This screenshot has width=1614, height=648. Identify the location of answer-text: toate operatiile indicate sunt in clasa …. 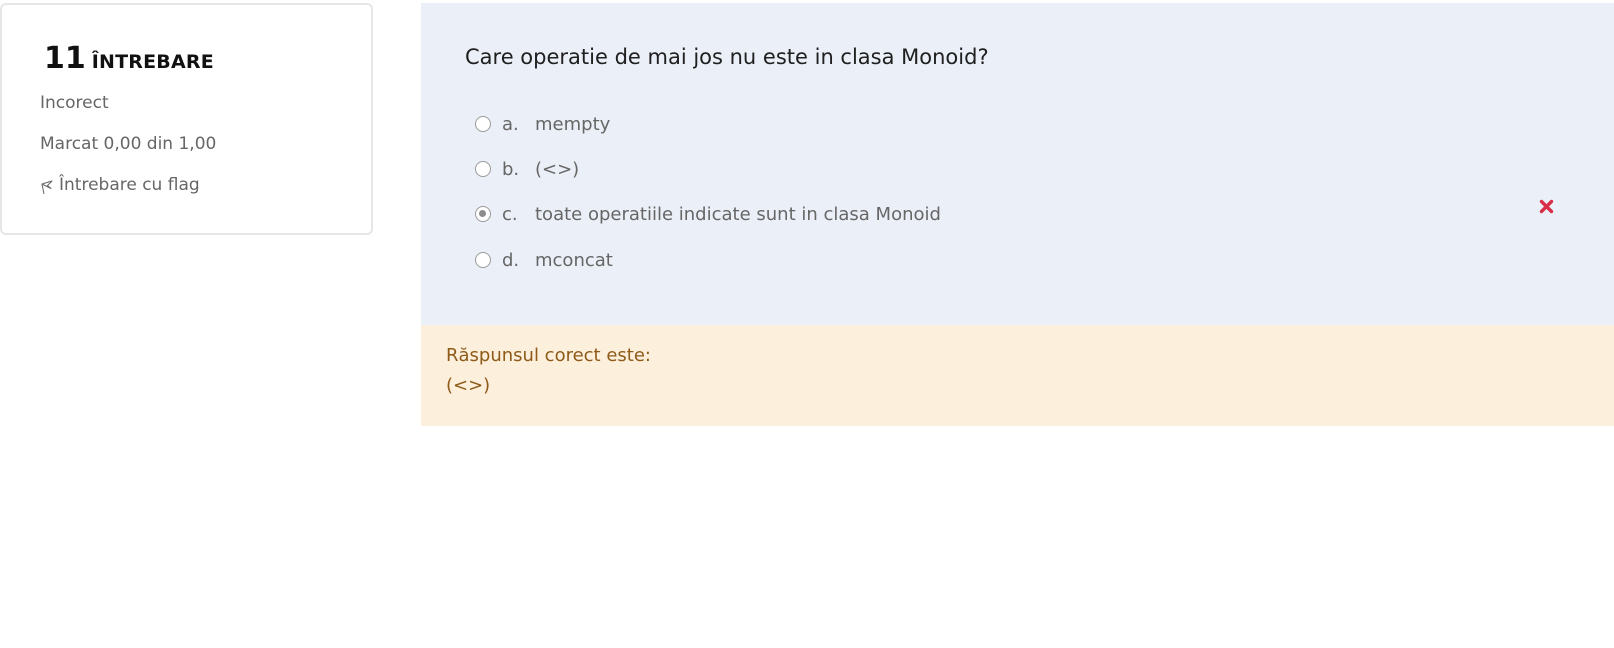
(738, 214).